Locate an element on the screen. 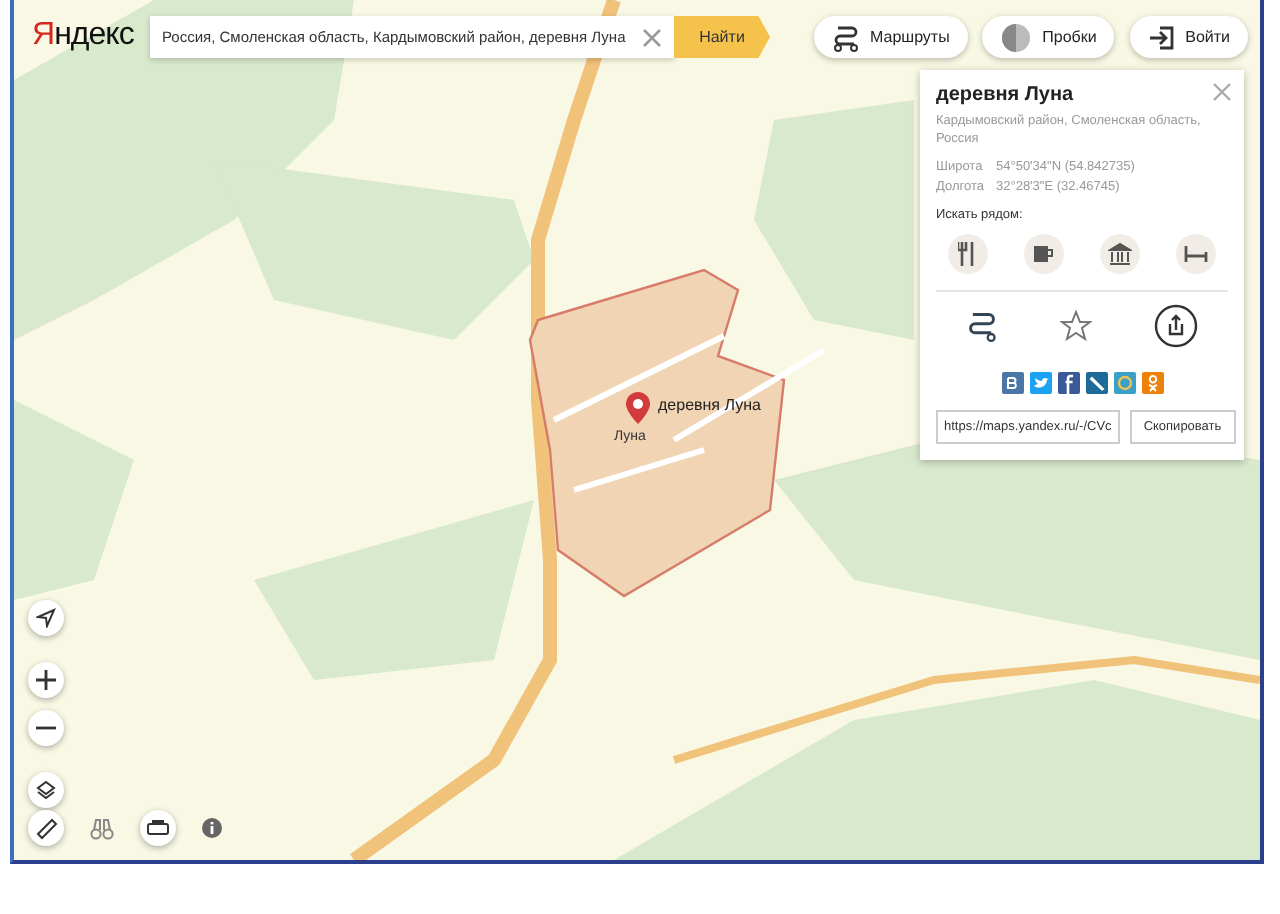 This screenshot has height=914, width=1280. vk-share-icon is located at coordinates (1012, 382).